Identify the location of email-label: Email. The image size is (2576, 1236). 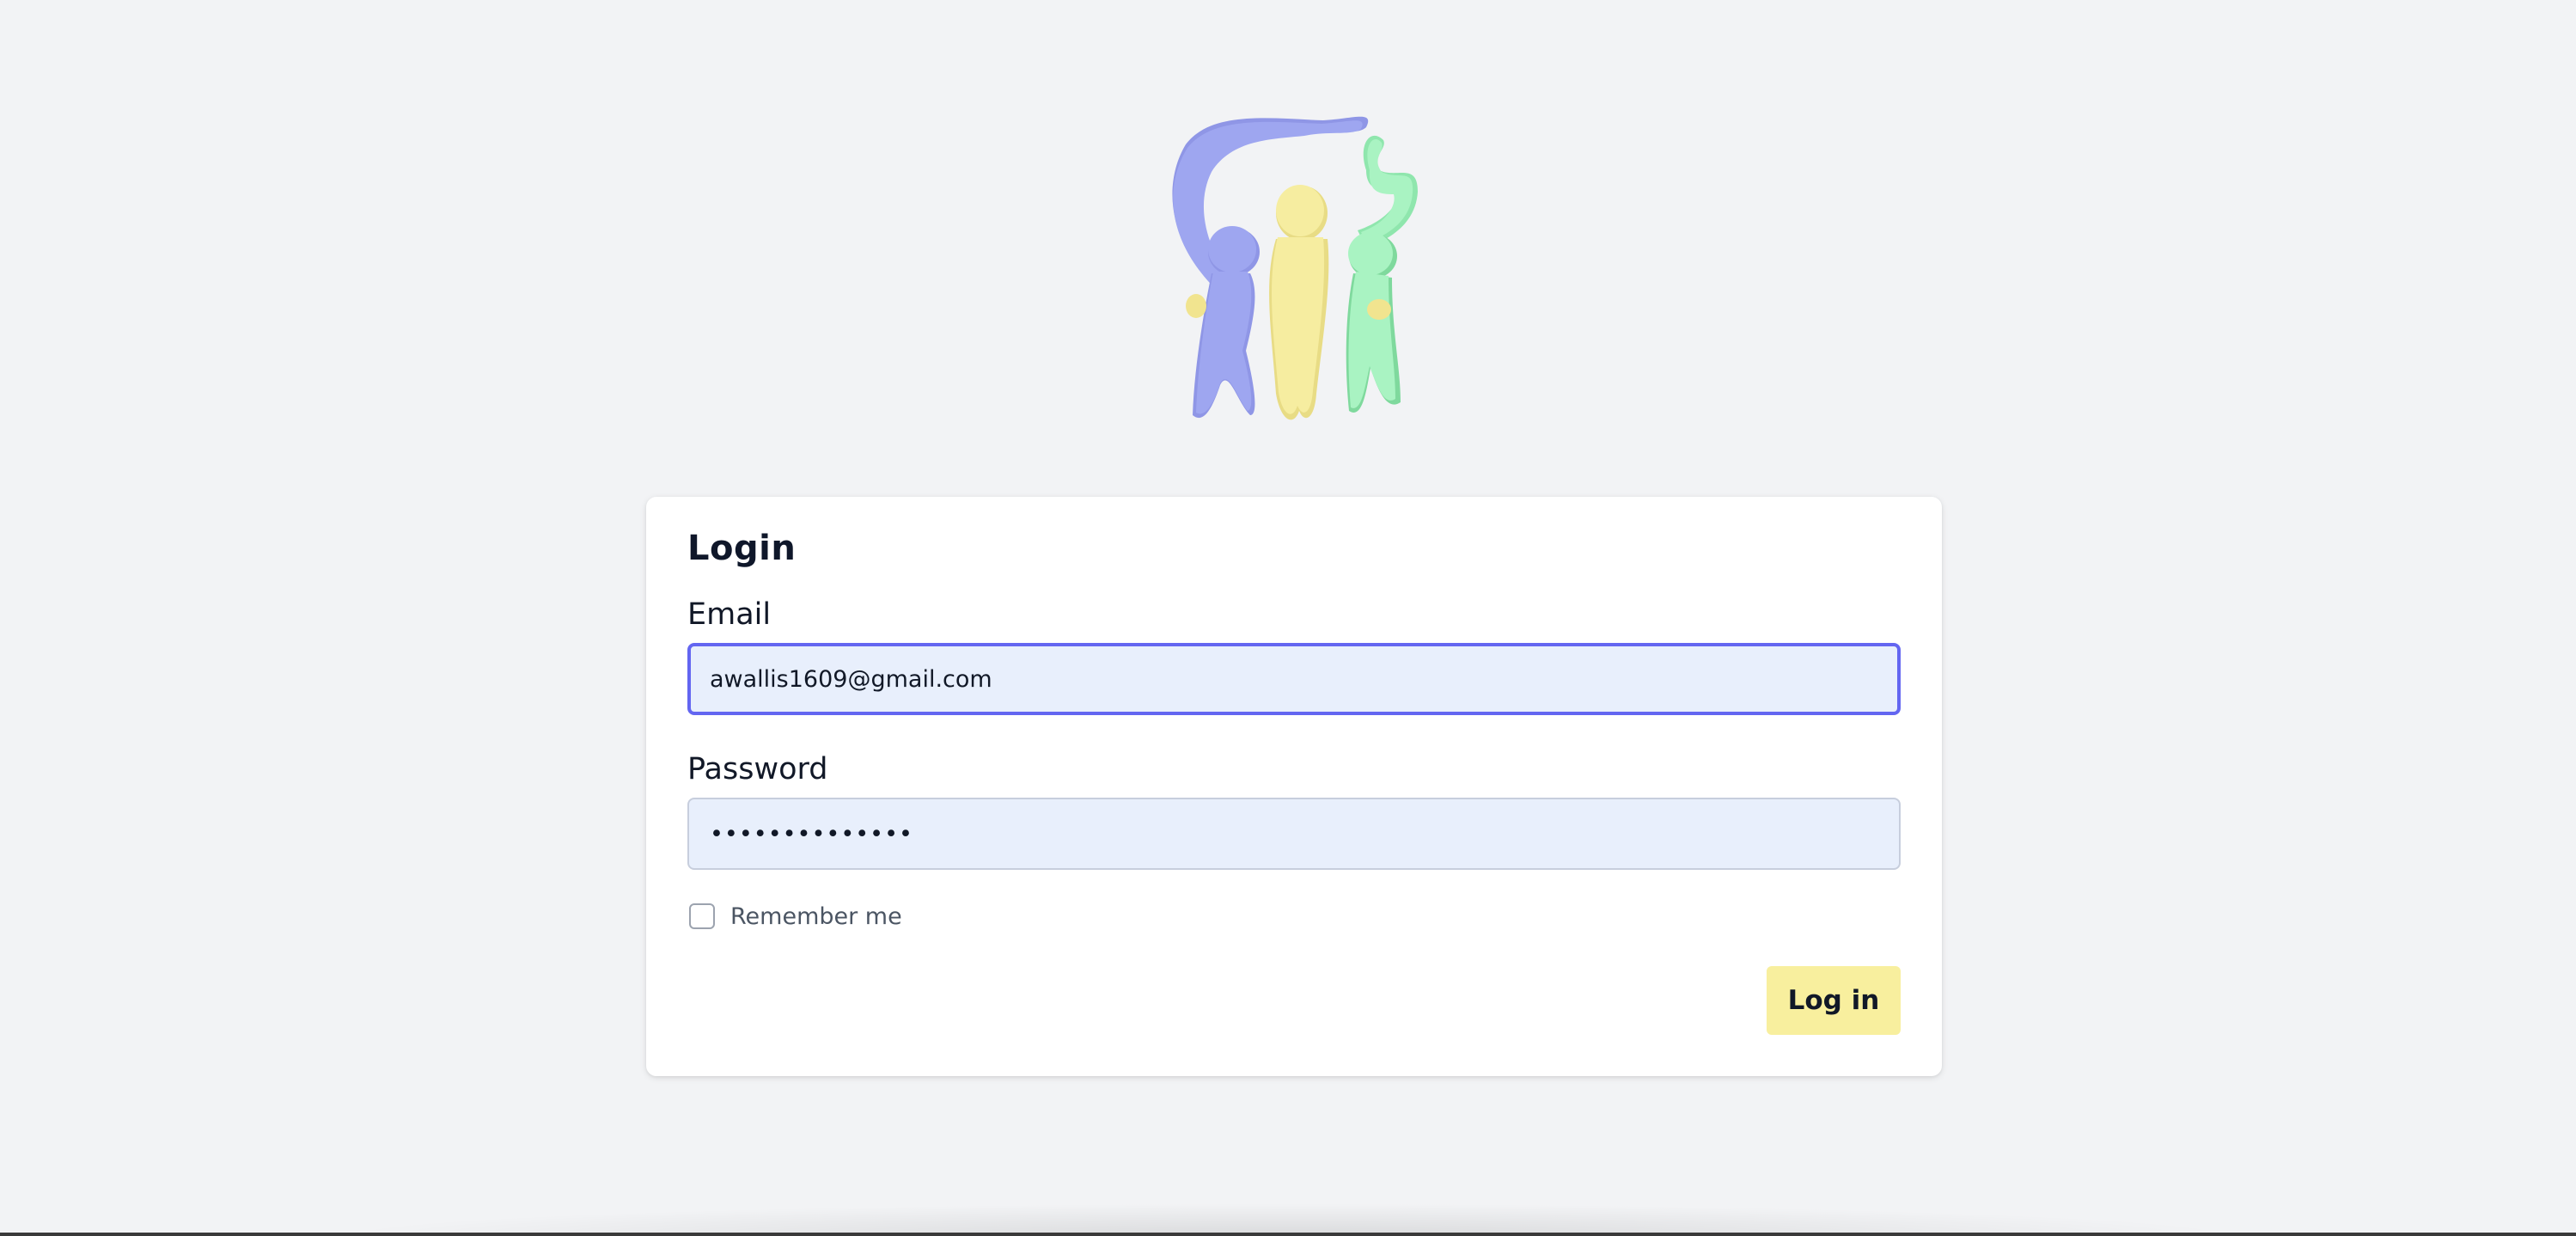
(729, 614).